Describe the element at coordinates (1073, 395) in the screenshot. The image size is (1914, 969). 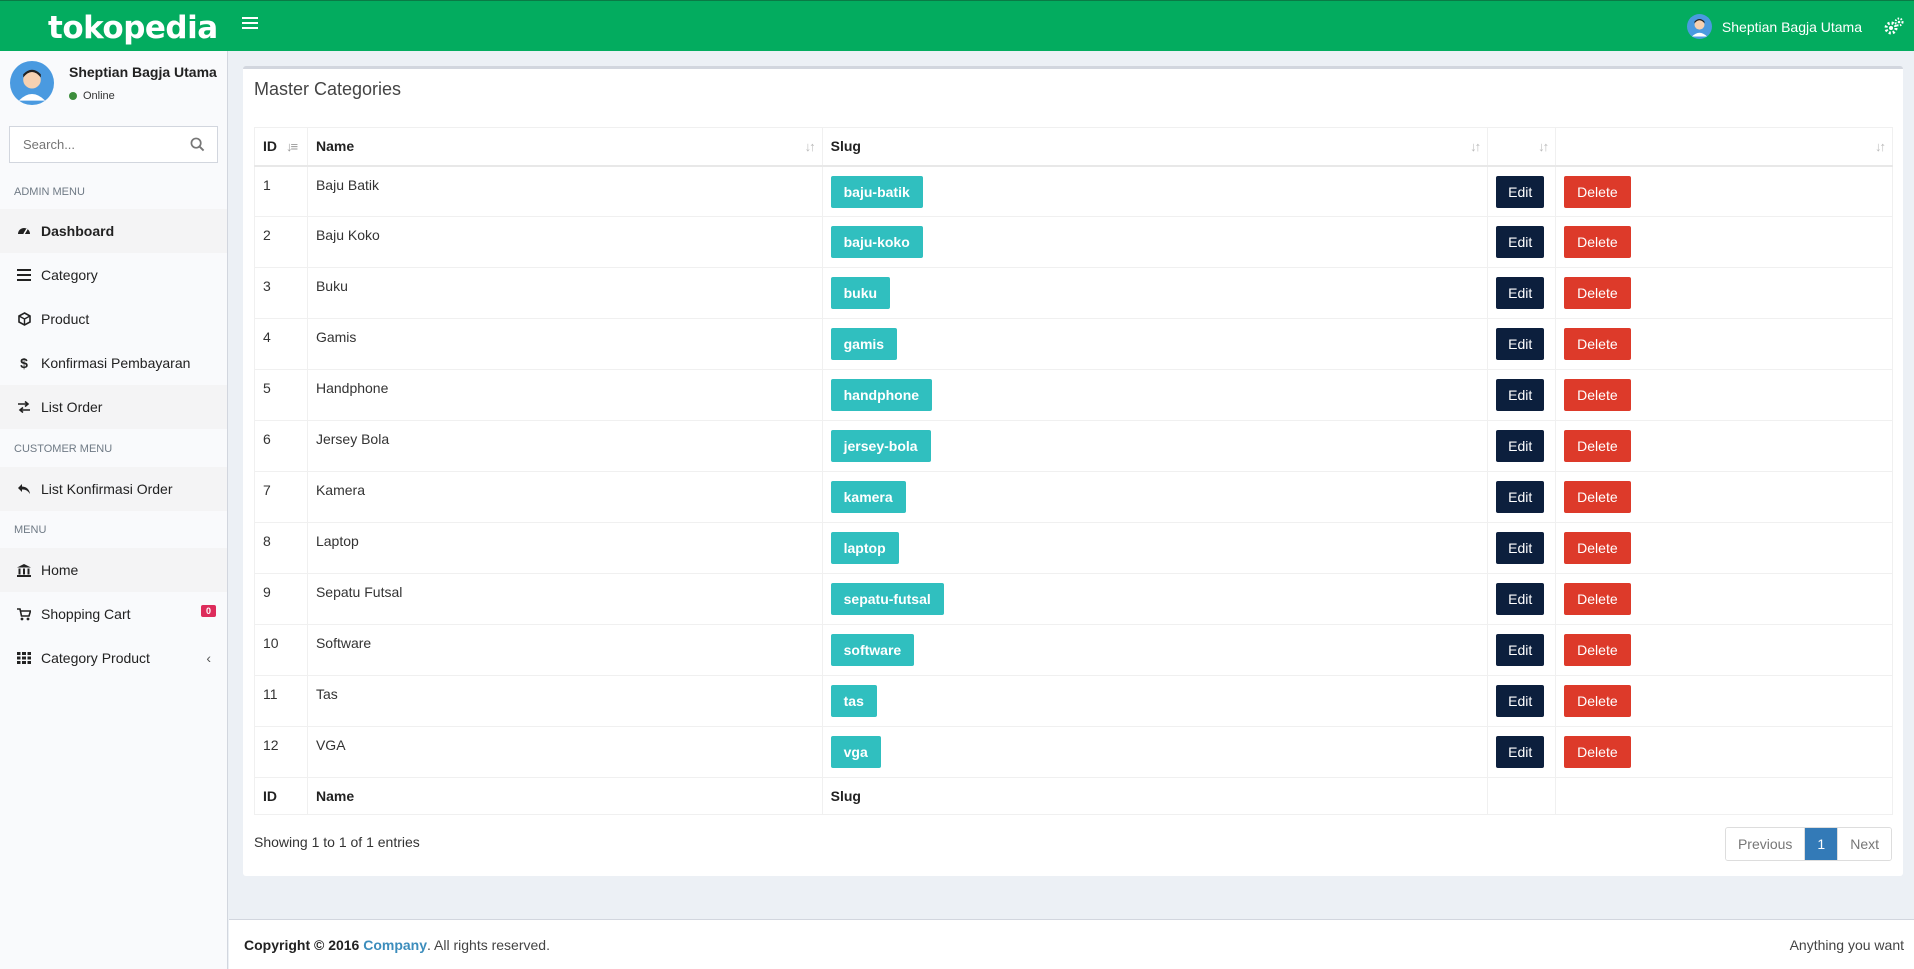
I see `table-row: 5 Handphone handphone Edit Delete` at that location.